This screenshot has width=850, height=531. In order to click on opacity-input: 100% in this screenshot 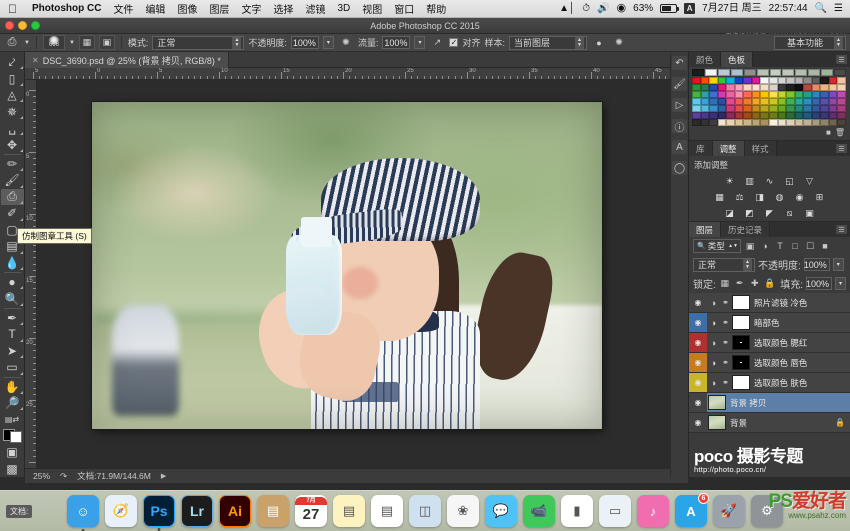, I will do `click(304, 42)`.